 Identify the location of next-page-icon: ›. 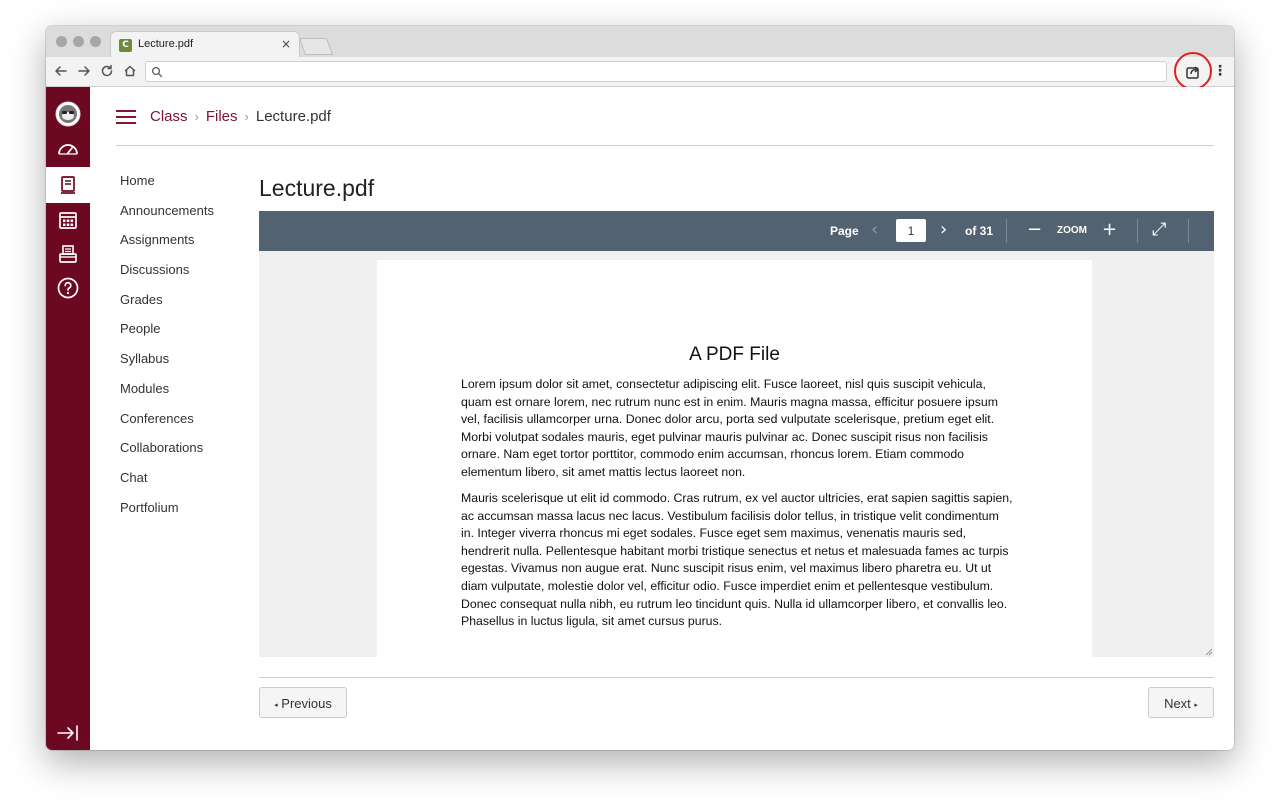
(943, 230).